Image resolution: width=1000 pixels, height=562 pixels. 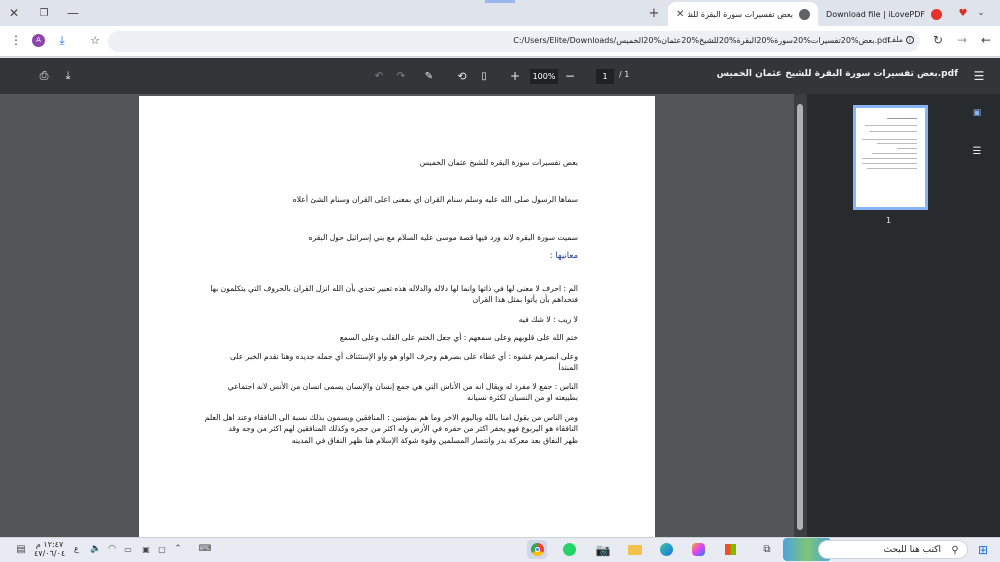 I want to click on windows-start-icon: ⊞, so click(x=983, y=550).